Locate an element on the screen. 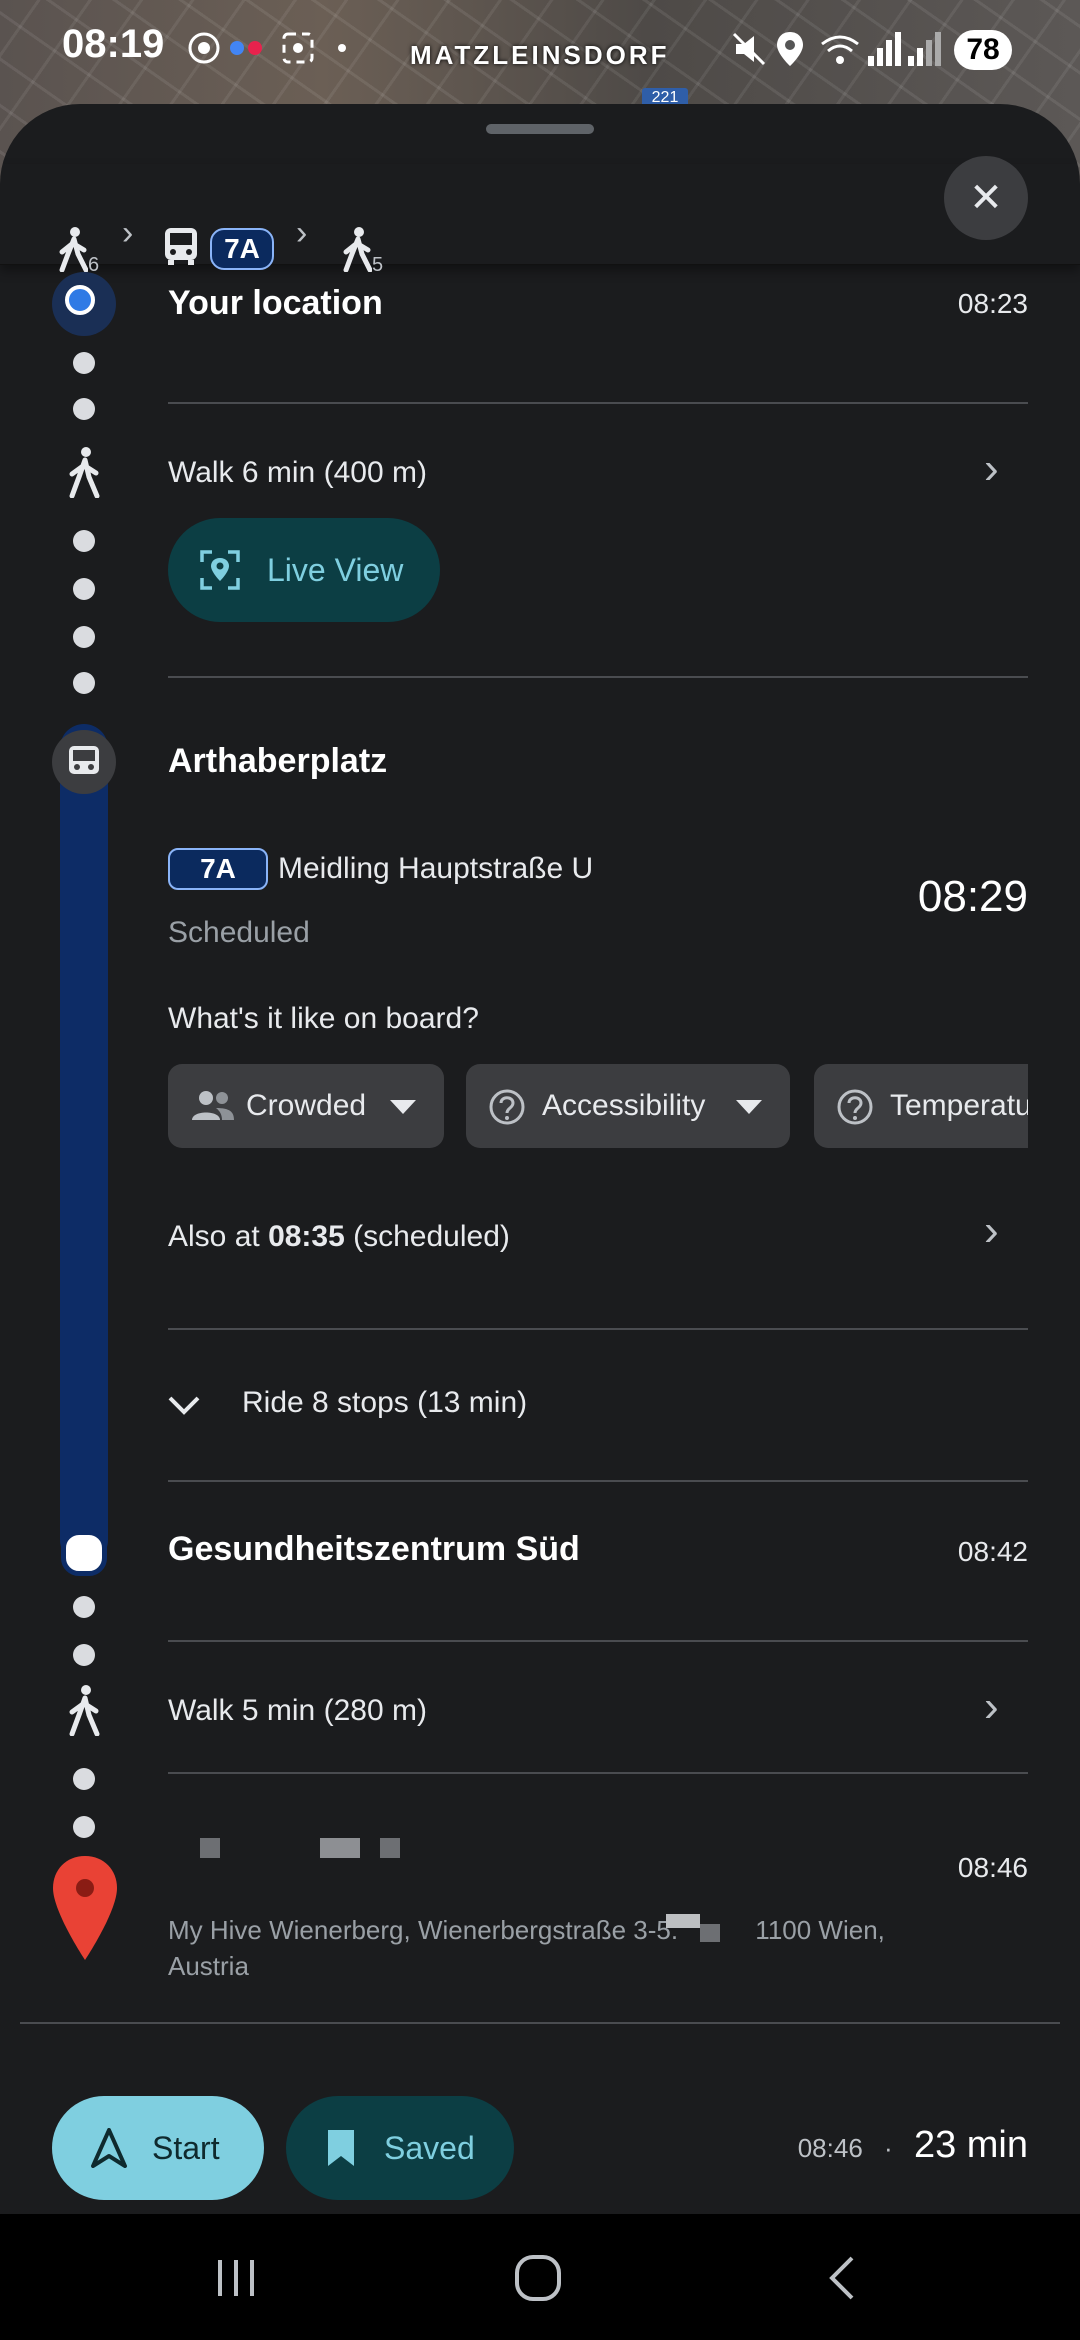 This screenshot has width=1080, height=2340. mute-icon is located at coordinates (749, 49).